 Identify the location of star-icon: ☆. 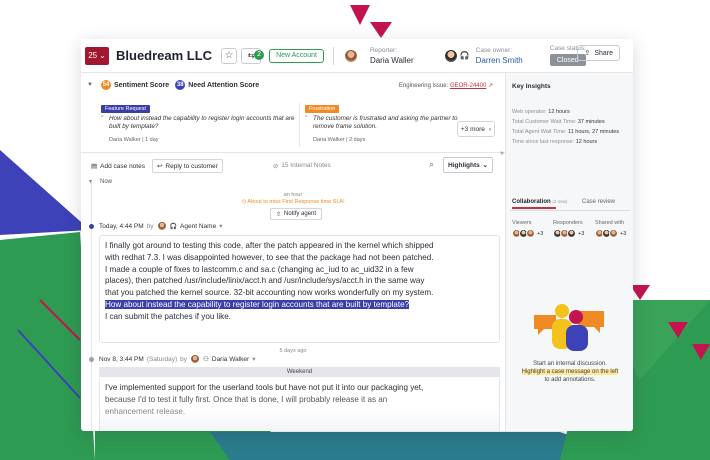
(229, 55).